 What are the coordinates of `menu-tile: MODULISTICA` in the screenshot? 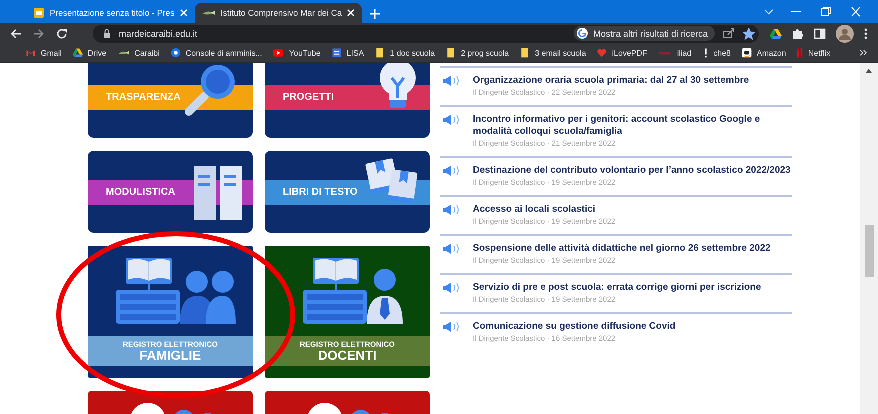 It's located at (170, 192).